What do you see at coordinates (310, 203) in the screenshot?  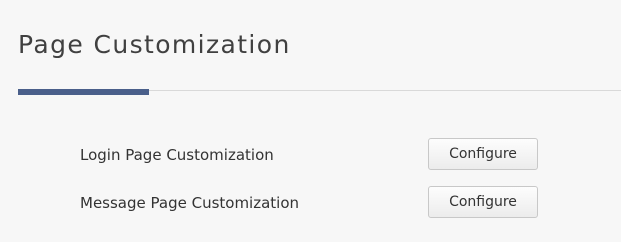 I see `message-page-customization-row: Message Page Customization Configure` at bounding box center [310, 203].